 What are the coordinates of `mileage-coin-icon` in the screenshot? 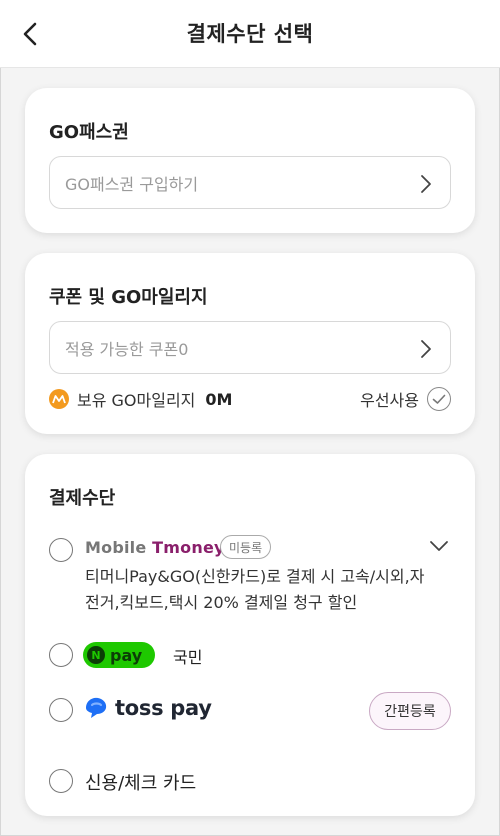 It's located at (59, 399).